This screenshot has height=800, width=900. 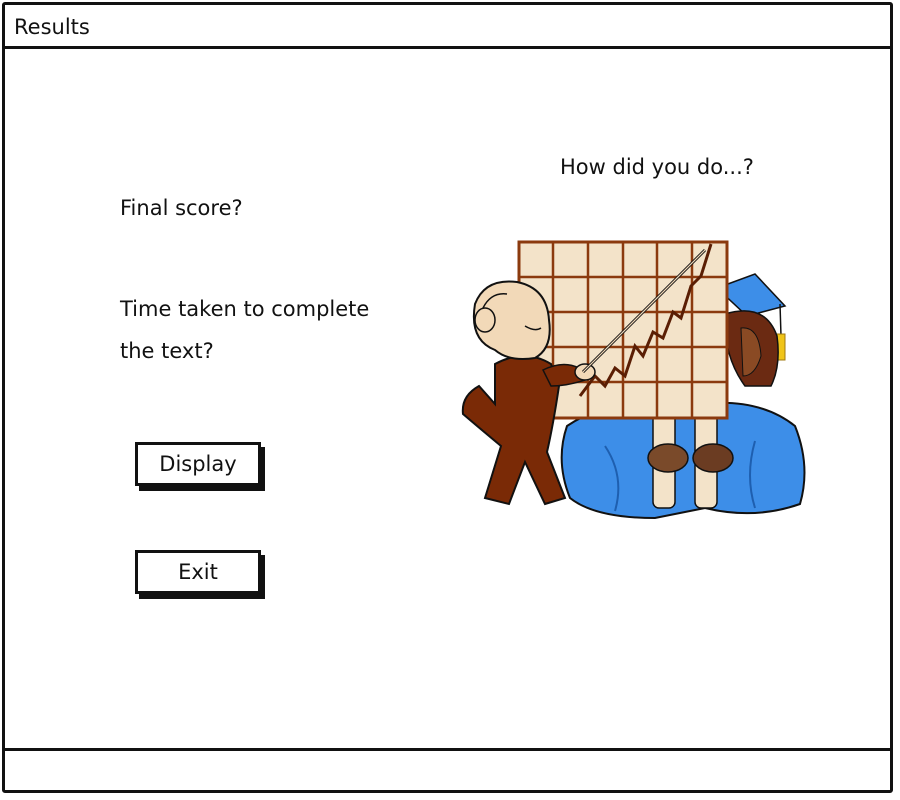 What do you see at coordinates (245, 309) in the screenshot?
I see `time-taken-label-line1: Time taken to complete` at bounding box center [245, 309].